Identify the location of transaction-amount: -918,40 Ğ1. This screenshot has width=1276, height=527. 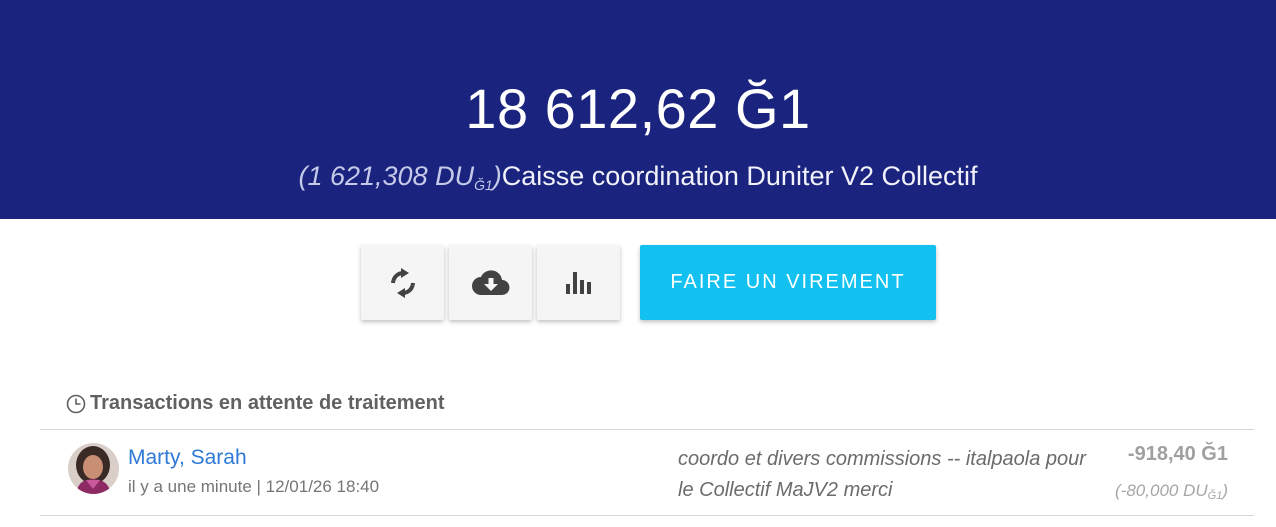
(1177, 454).